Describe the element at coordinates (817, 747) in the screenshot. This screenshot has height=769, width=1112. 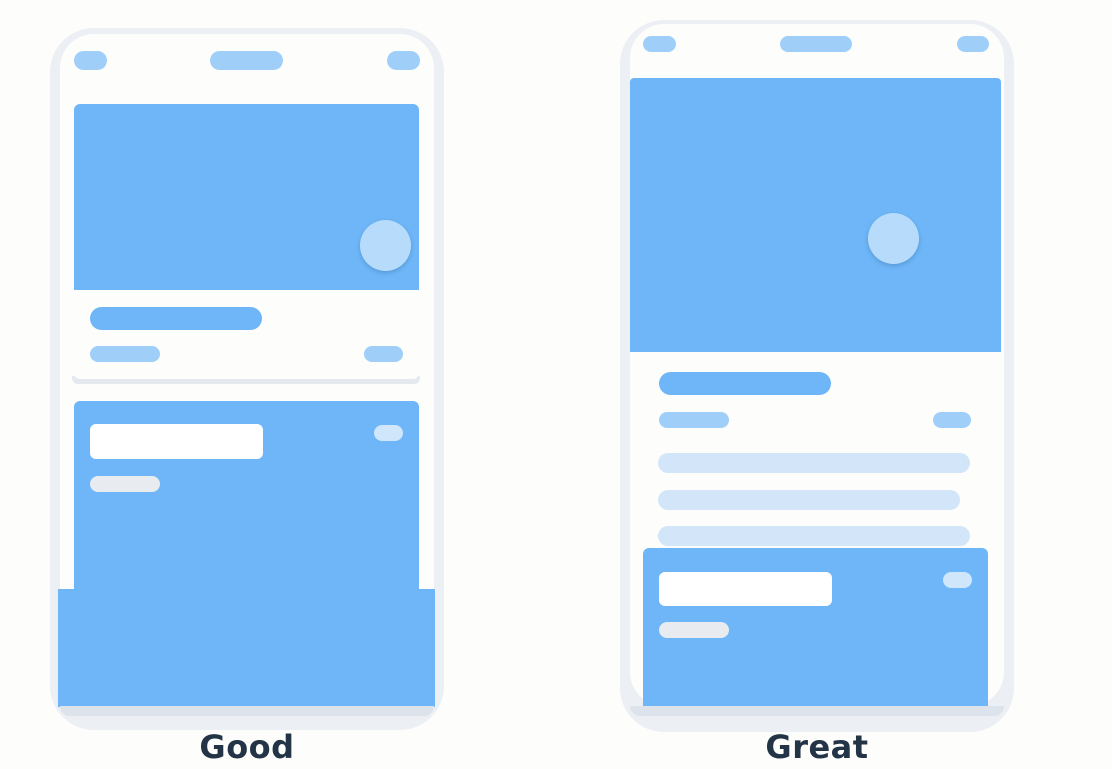
I see `caption-great: Great` at that location.